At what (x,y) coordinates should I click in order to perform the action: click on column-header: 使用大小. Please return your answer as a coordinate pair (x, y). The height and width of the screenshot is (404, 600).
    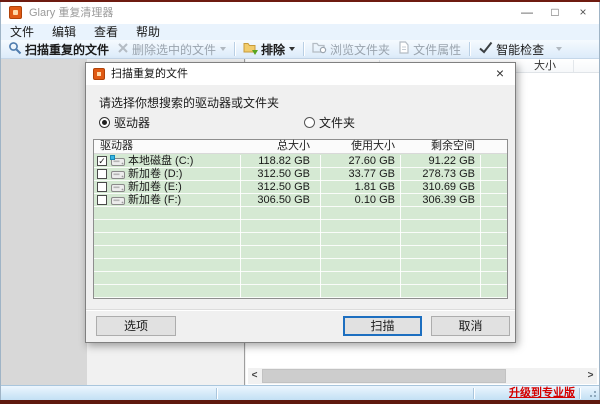
    Looking at the image, I should click on (357, 146).